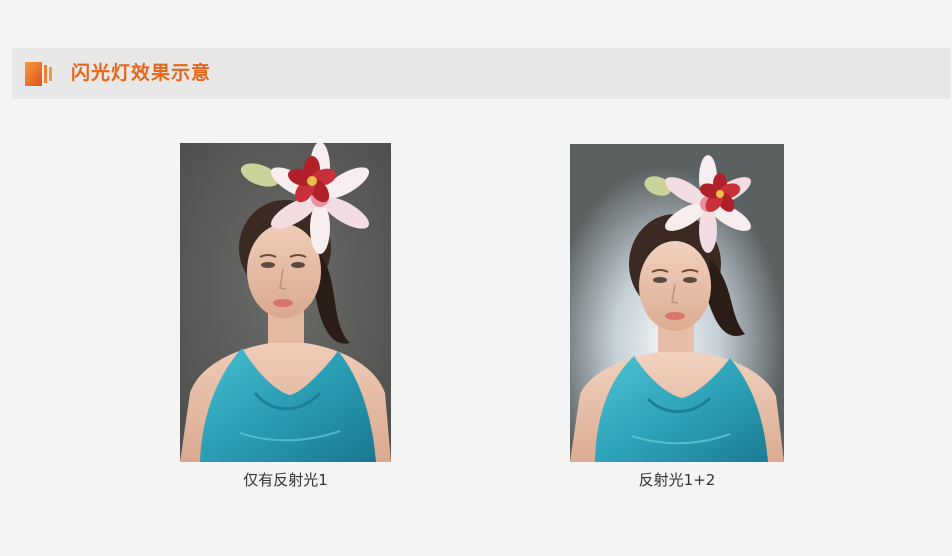 Image resolution: width=952 pixels, height=556 pixels. Describe the element at coordinates (141, 73) in the screenshot. I see `section-title: 闪光灯效果示意` at that location.